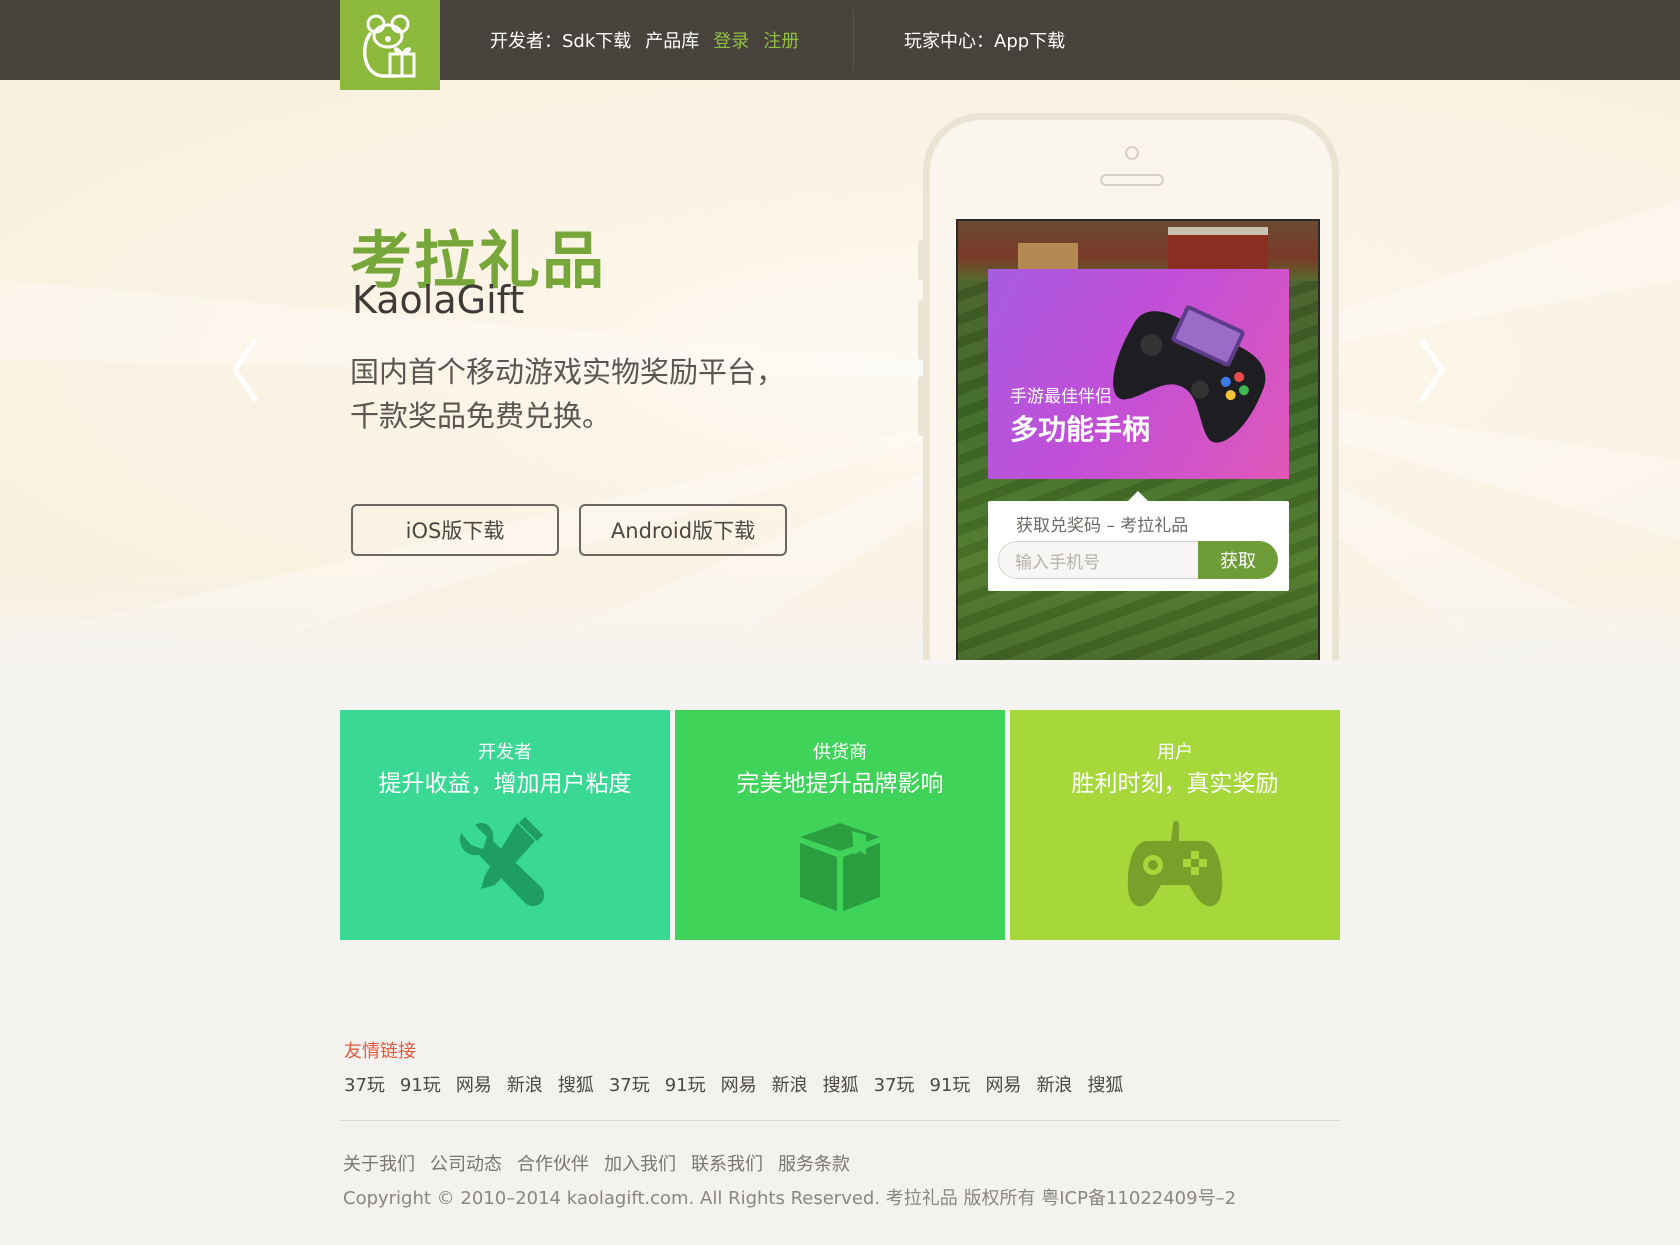  What do you see at coordinates (814, 1163) in the screenshot?
I see `footer-link-terms: 服务条款` at bounding box center [814, 1163].